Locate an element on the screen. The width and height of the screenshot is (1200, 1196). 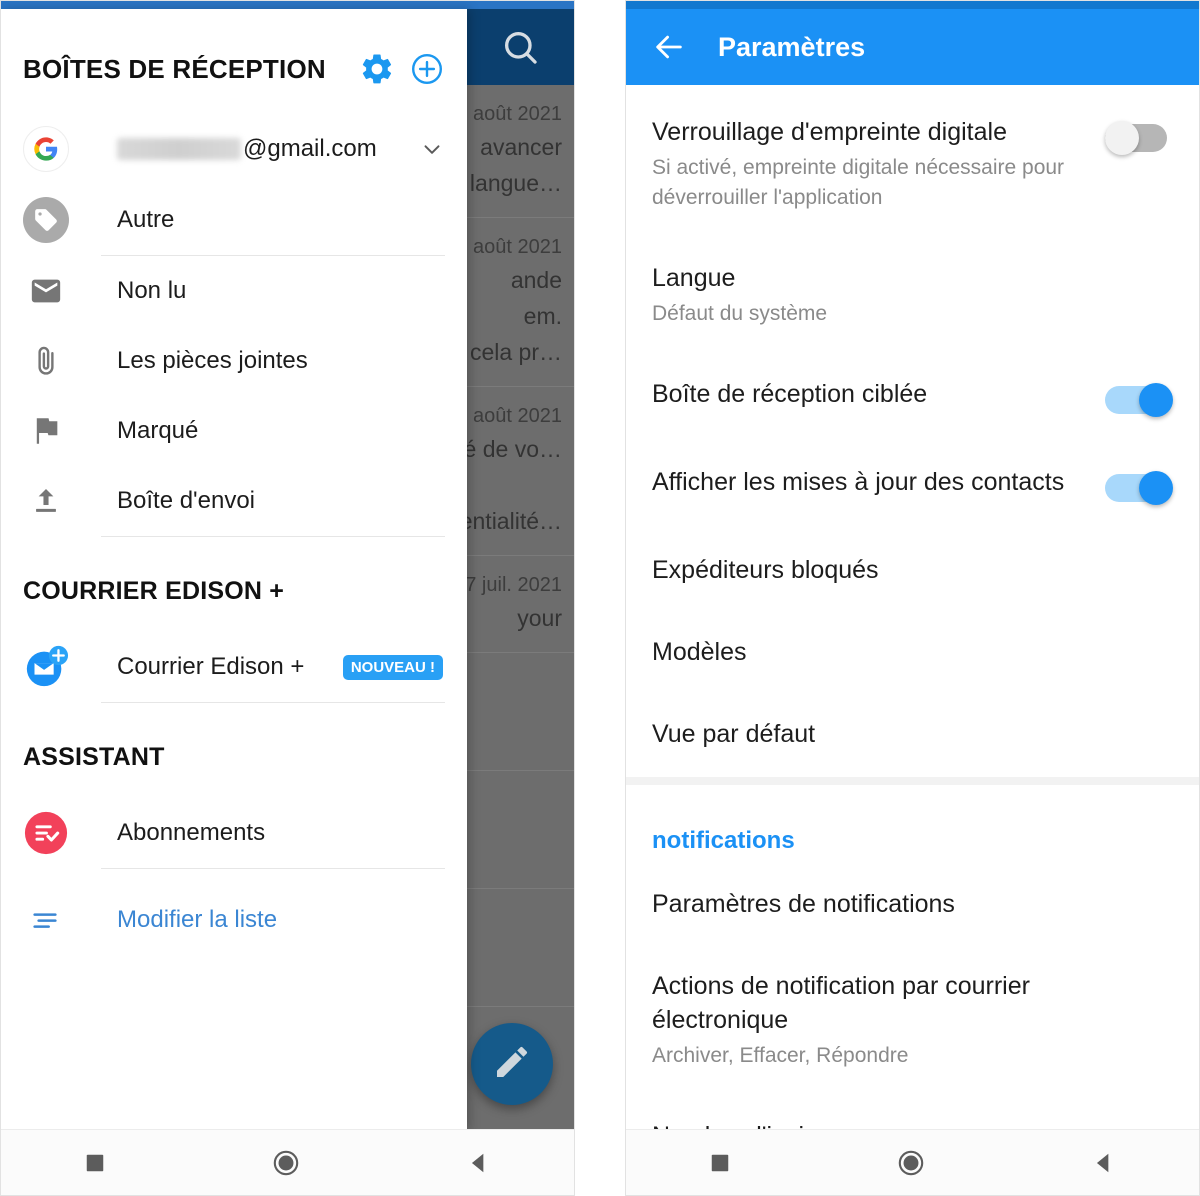
setting-title: Boîte de réception ciblée is located at coordinates (790, 394).